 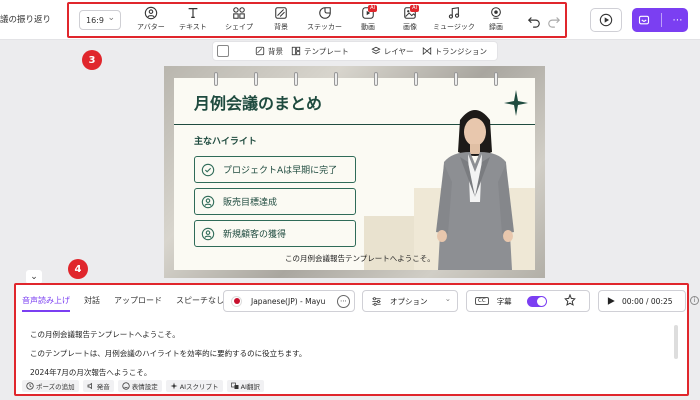 What do you see at coordinates (475, 186) in the screenshot?
I see `avatar-presenter` at bounding box center [475, 186].